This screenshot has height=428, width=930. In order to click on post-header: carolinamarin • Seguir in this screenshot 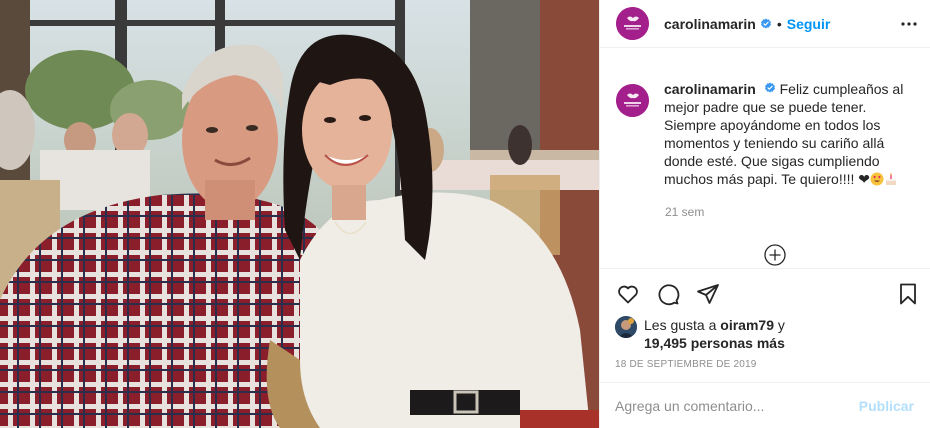, I will do `click(765, 24)`.